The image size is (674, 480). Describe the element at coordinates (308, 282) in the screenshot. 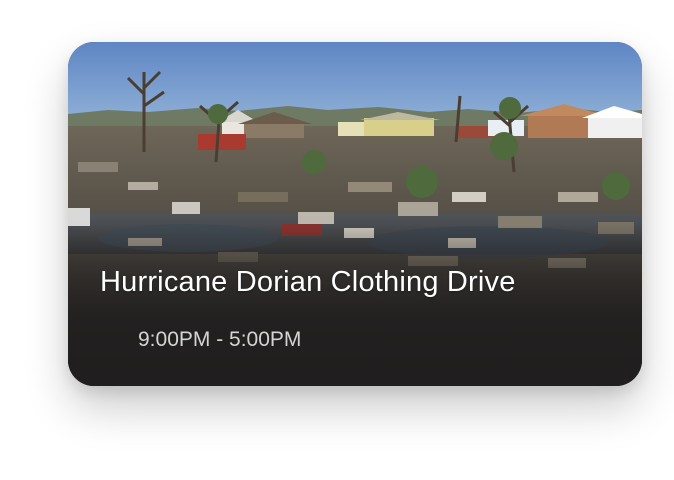

I see `event-title: Hurricane Dorian Clothing Drive` at that location.